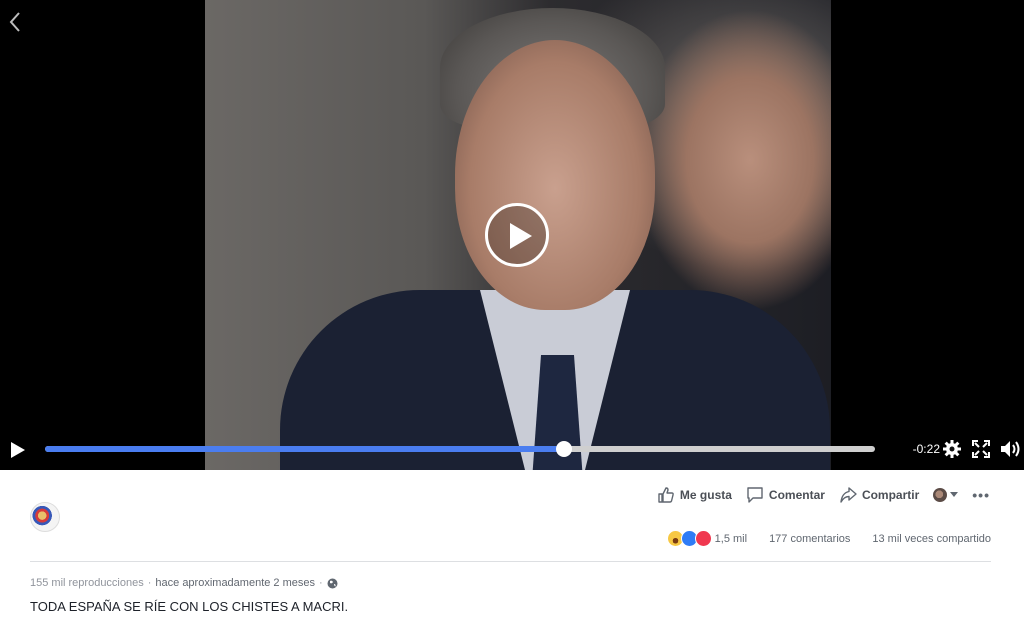 This screenshot has height=619, width=1024. What do you see at coordinates (926, 449) in the screenshot?
I see `remaining-time: -0:22` at bounding box center [926, 449].